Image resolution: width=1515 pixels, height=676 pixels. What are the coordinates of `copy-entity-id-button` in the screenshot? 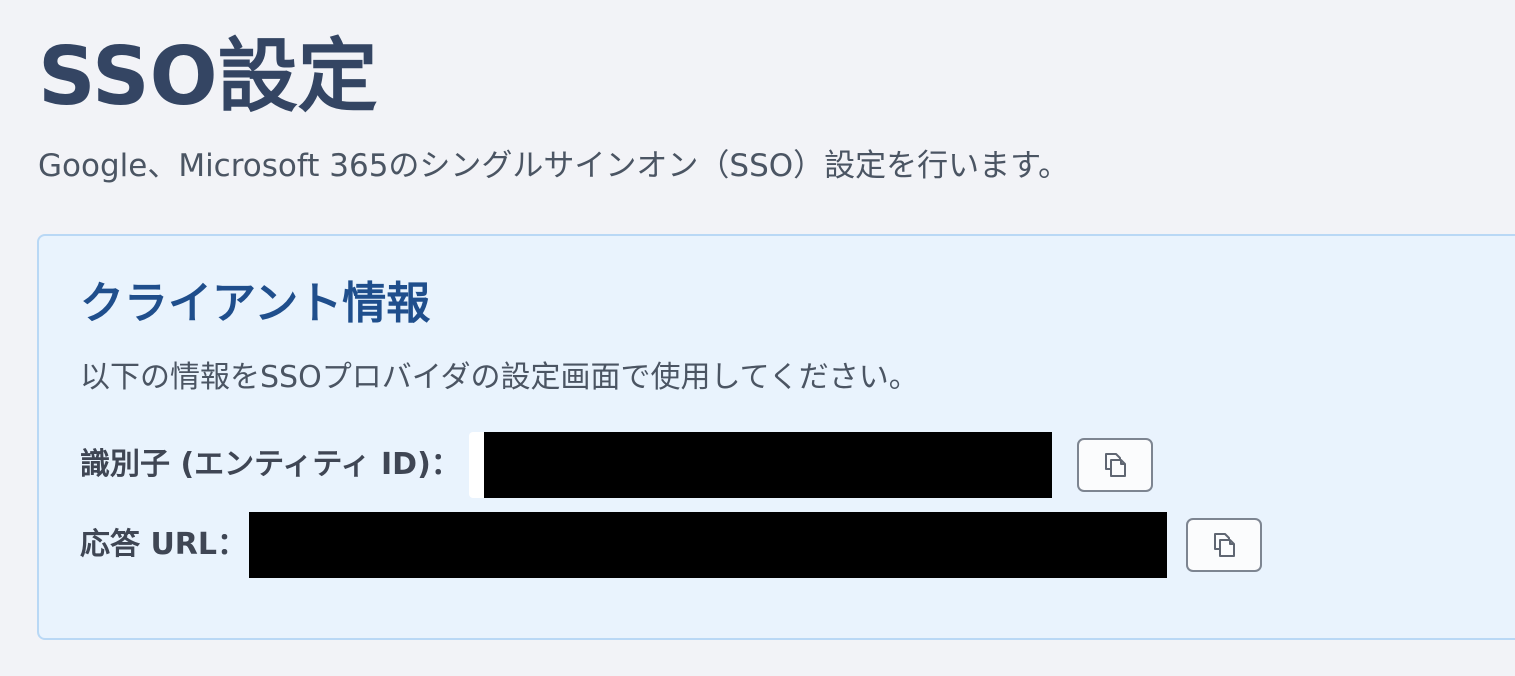 It's located at (1114, 465).